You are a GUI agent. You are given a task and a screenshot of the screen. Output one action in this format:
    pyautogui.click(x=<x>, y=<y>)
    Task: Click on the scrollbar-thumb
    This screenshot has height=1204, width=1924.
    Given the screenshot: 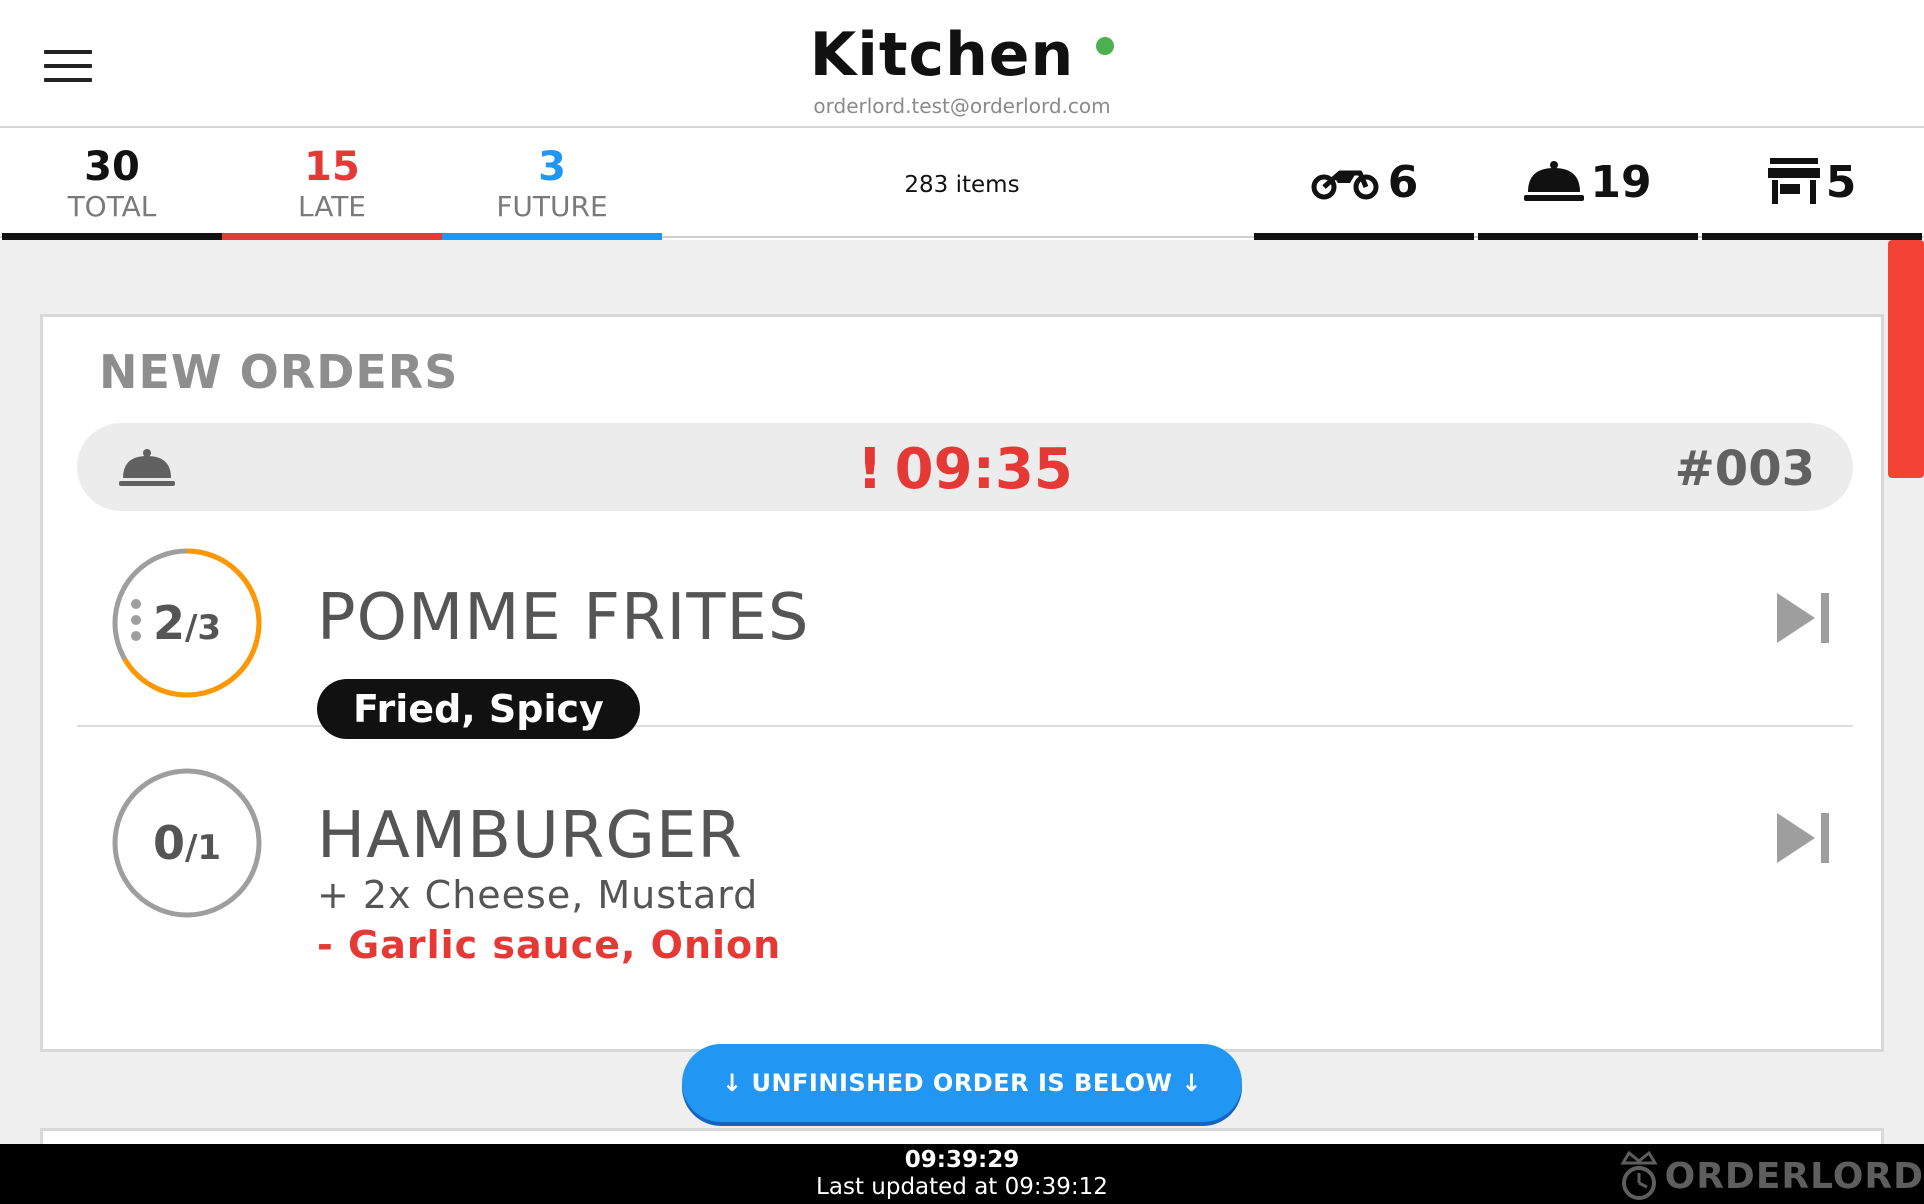 What is the action you would take?
    pyautogui.click(x=1906, y=359)
    